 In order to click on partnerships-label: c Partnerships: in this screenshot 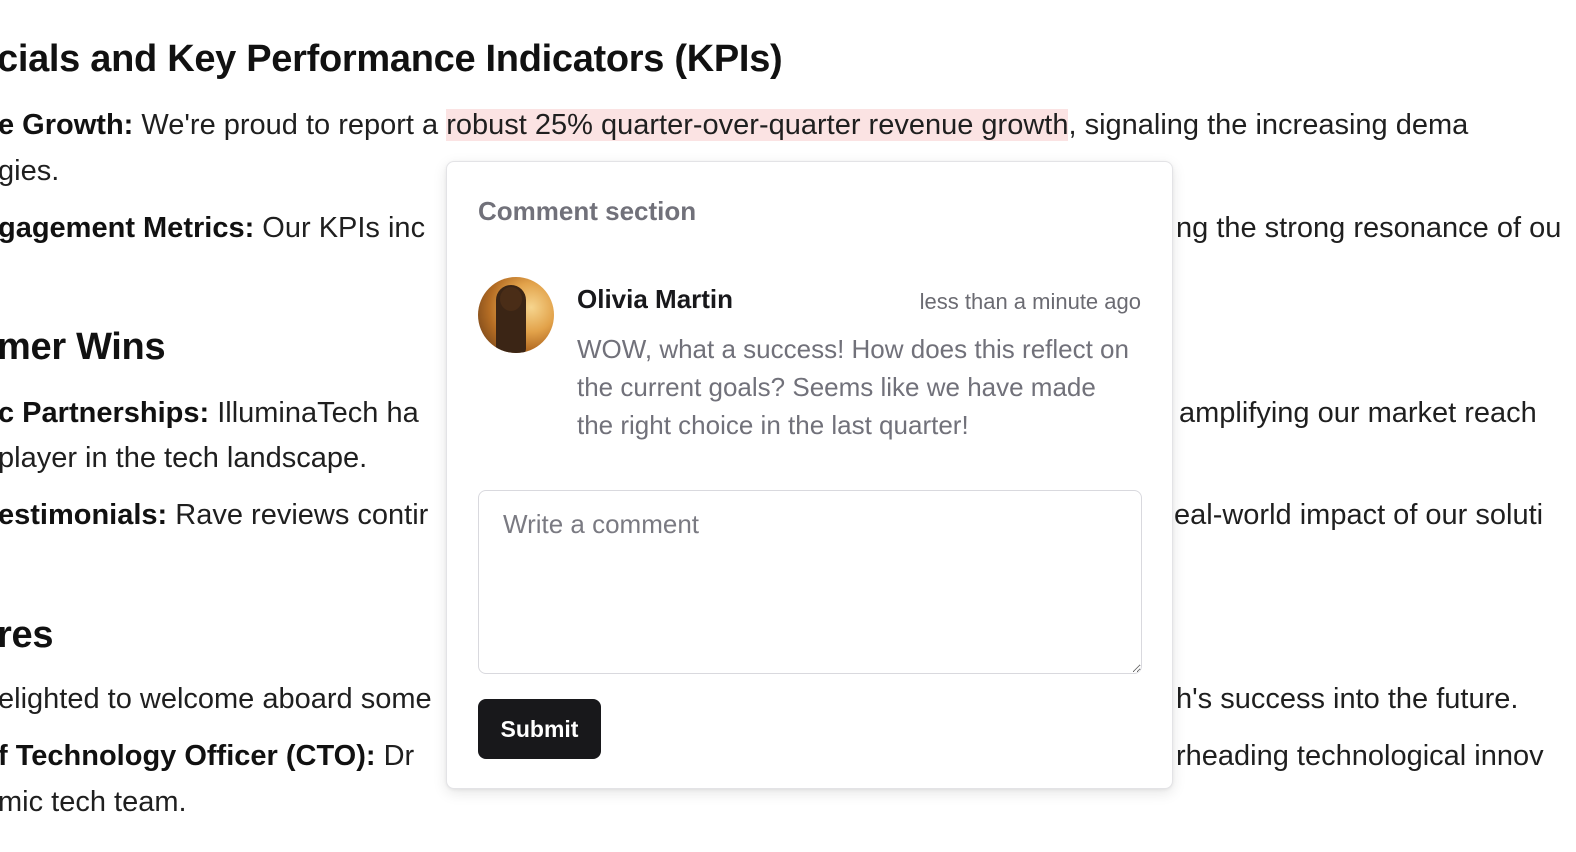, I will do `click(105, 413)`.